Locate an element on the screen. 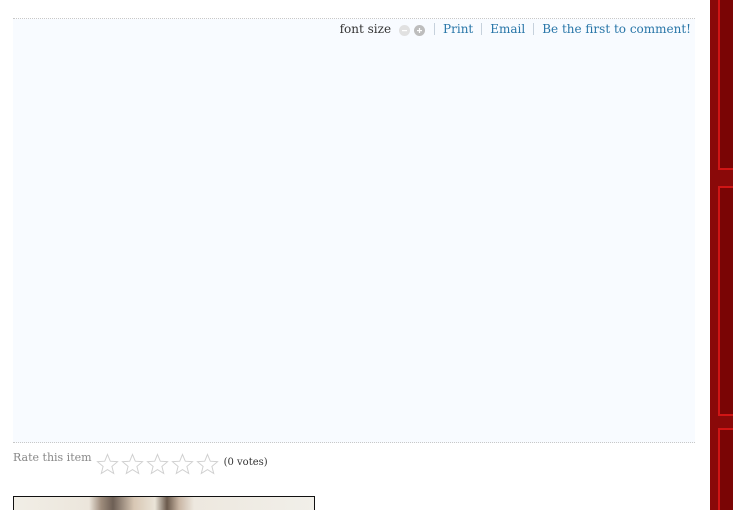 The height and width of the screenshot is (510, 733). font-increase-button is located at coordinates (420, 30).